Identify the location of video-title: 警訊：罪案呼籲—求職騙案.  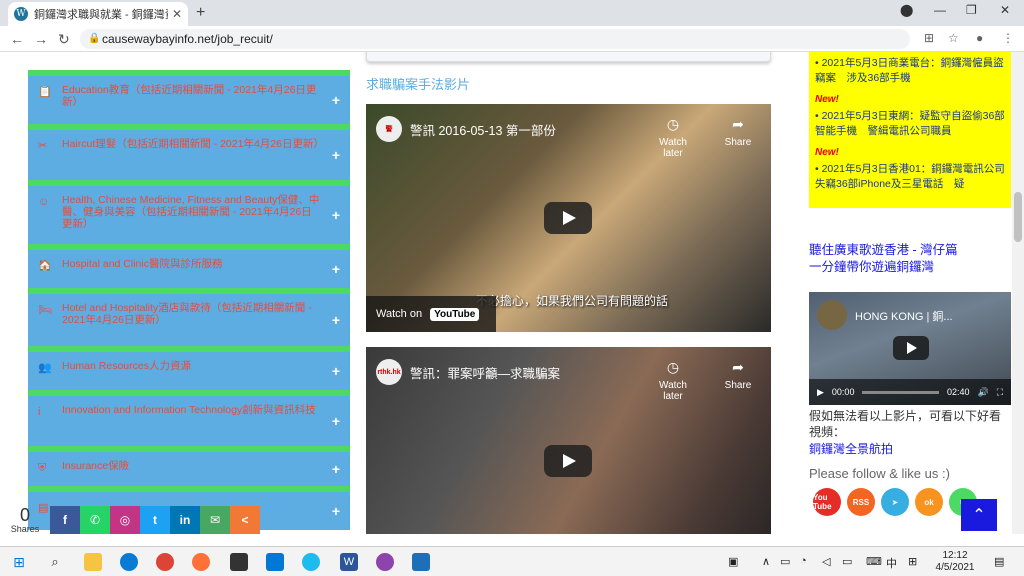
(485, 372).